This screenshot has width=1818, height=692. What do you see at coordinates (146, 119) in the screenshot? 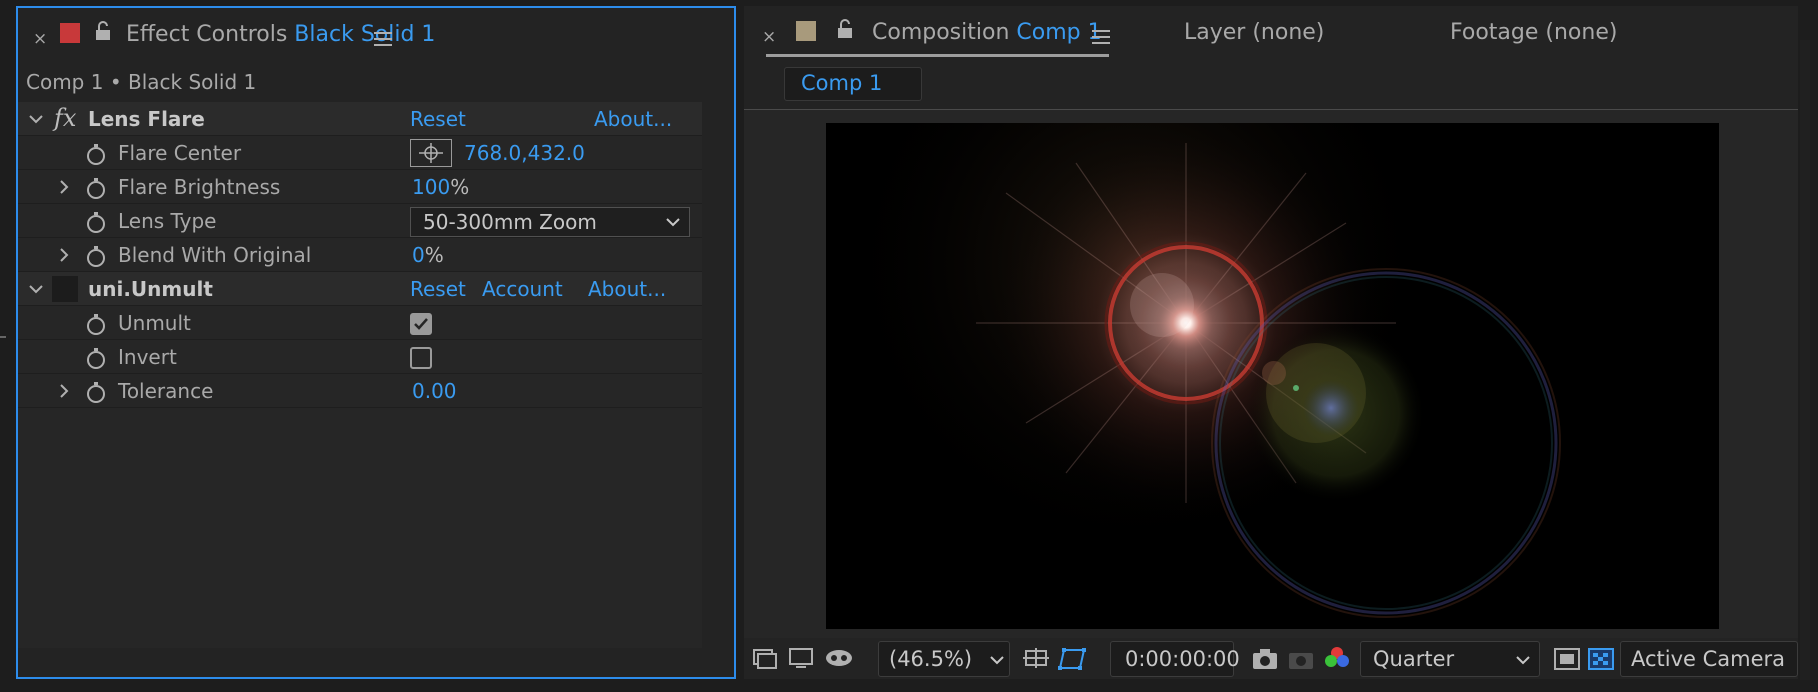
I see `effect-name: Lens Flare` at bounding box center [146, 119].